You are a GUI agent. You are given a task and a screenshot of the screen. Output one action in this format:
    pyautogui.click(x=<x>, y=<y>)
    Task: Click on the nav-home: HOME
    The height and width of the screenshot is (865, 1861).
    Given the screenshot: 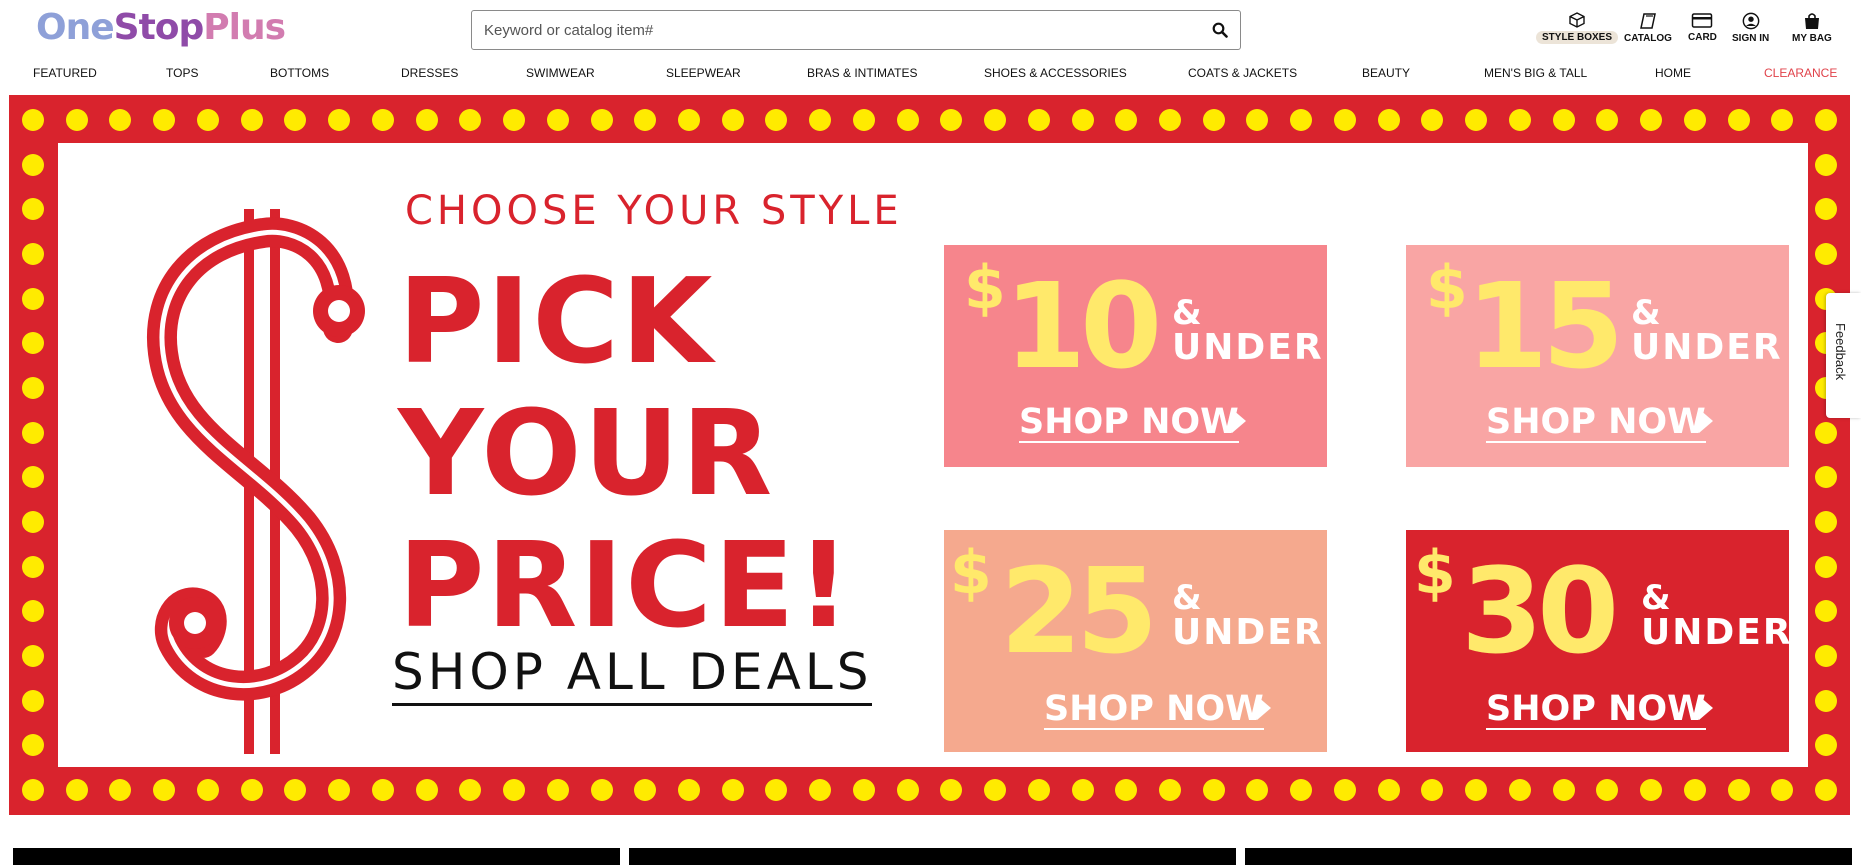 What is the action you would take?
    pyautogui.click(x=1673, y=73)
    